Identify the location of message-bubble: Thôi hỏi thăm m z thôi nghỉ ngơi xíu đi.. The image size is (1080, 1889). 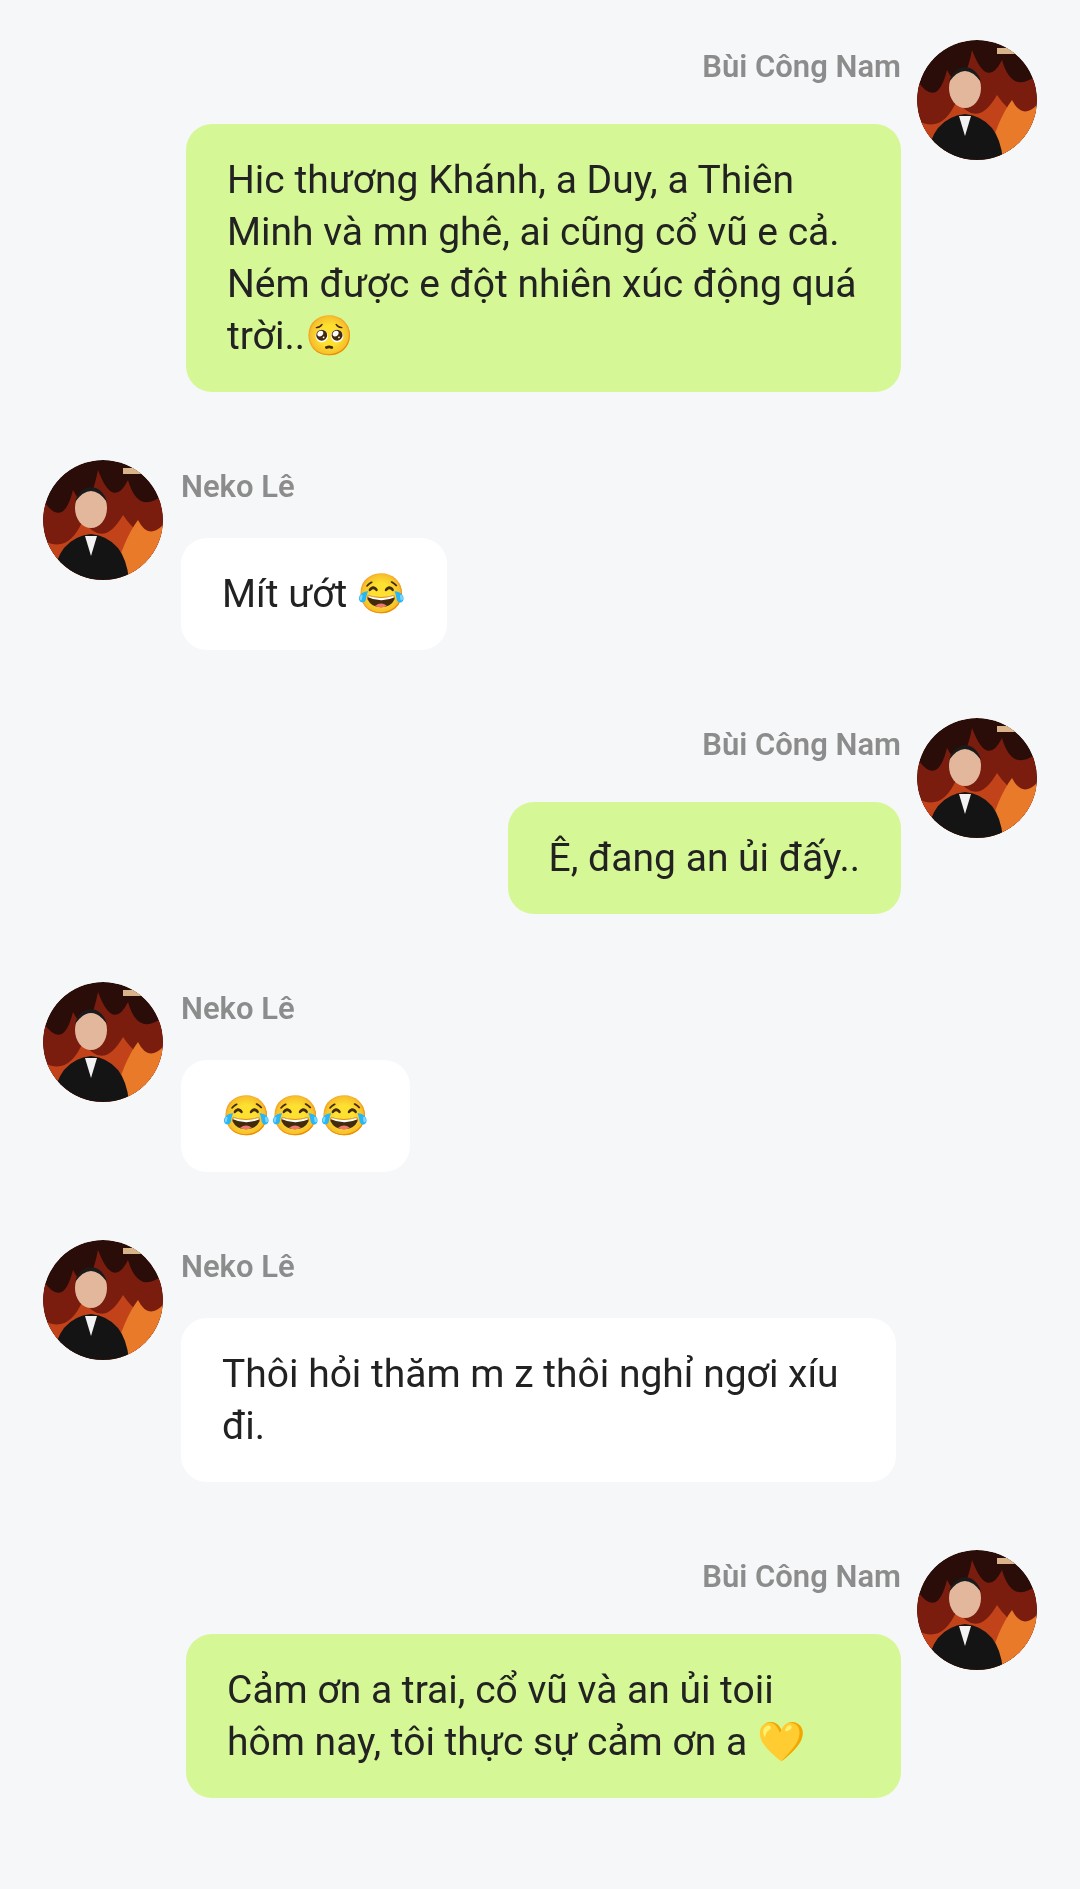
(538, 1400).